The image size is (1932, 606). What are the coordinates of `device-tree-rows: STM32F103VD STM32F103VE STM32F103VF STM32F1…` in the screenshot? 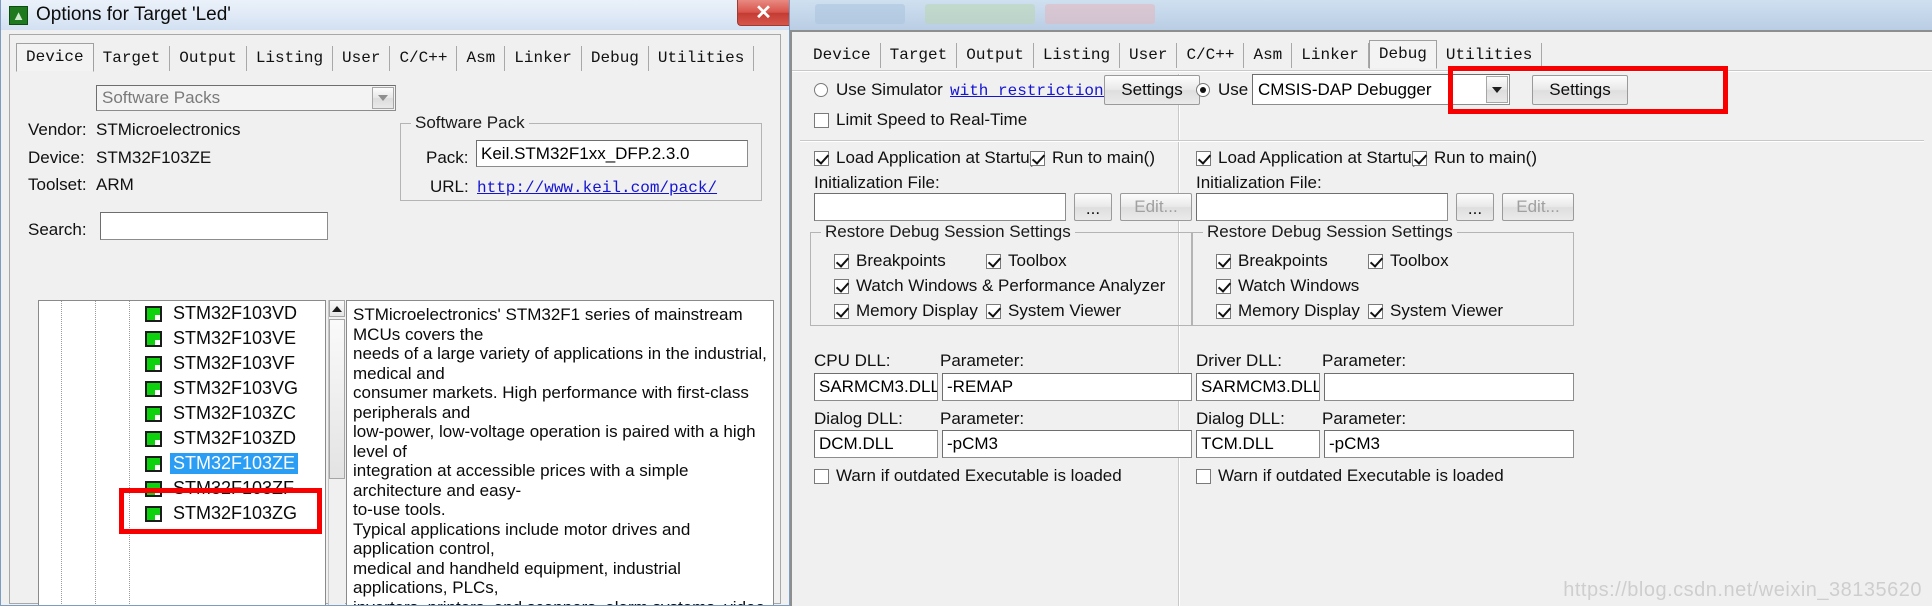 It's located at (182, 413).